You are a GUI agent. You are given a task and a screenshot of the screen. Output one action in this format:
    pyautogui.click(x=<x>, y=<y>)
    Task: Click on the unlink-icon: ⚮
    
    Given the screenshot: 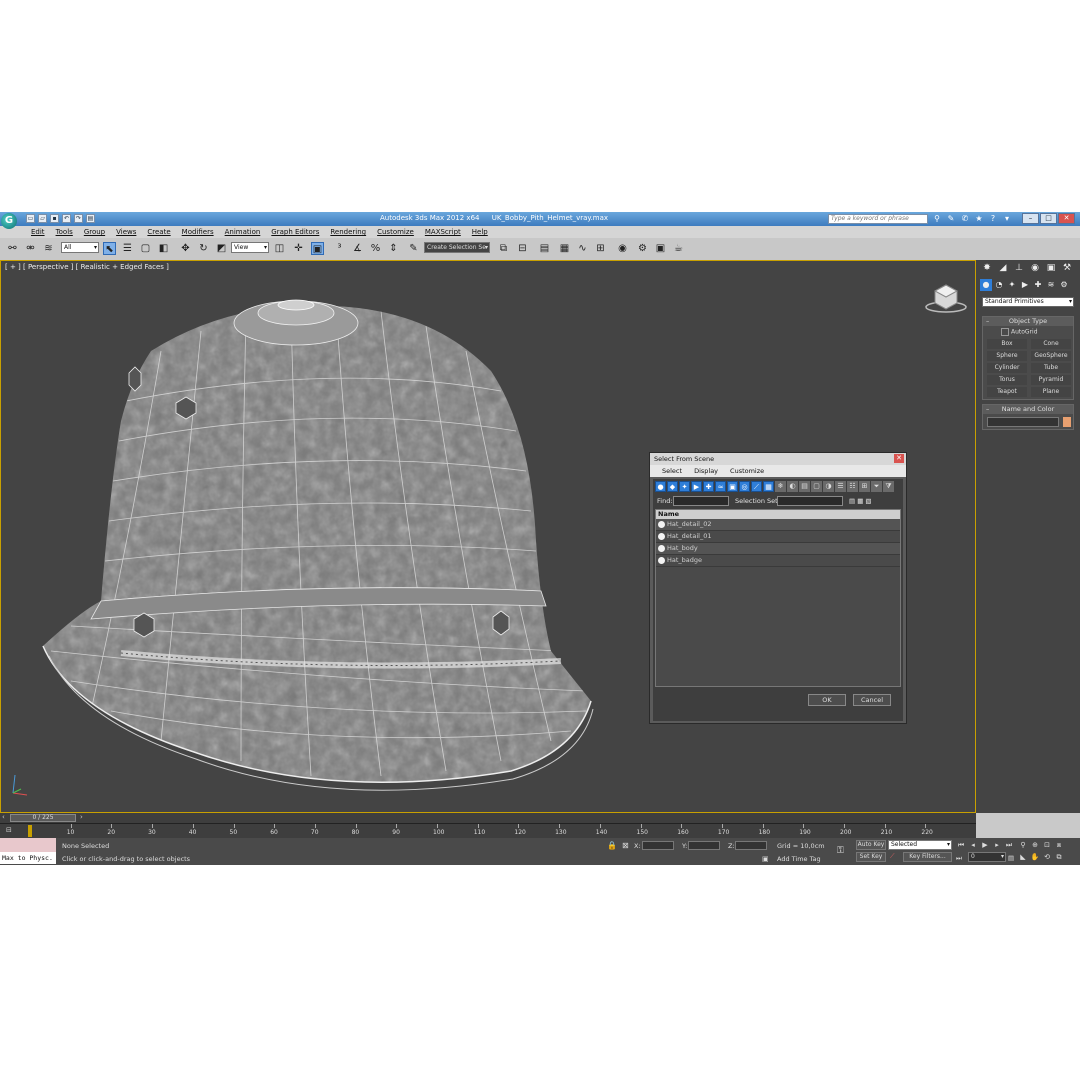 What is the action you would take?
    pyautogui.click(x=30, y=248)
    